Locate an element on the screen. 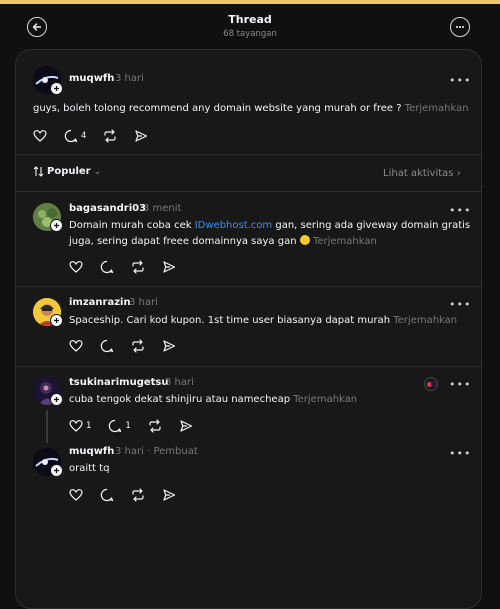 This screenshot has height=609, width=500. thread-header: Thread 68 tayangan is located at coordinates (250, 26).